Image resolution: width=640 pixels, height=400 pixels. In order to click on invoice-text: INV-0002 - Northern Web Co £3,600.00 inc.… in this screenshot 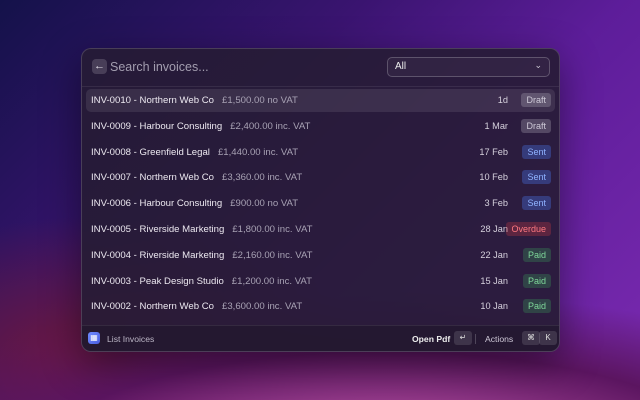, I will do `click(196, 306)`.